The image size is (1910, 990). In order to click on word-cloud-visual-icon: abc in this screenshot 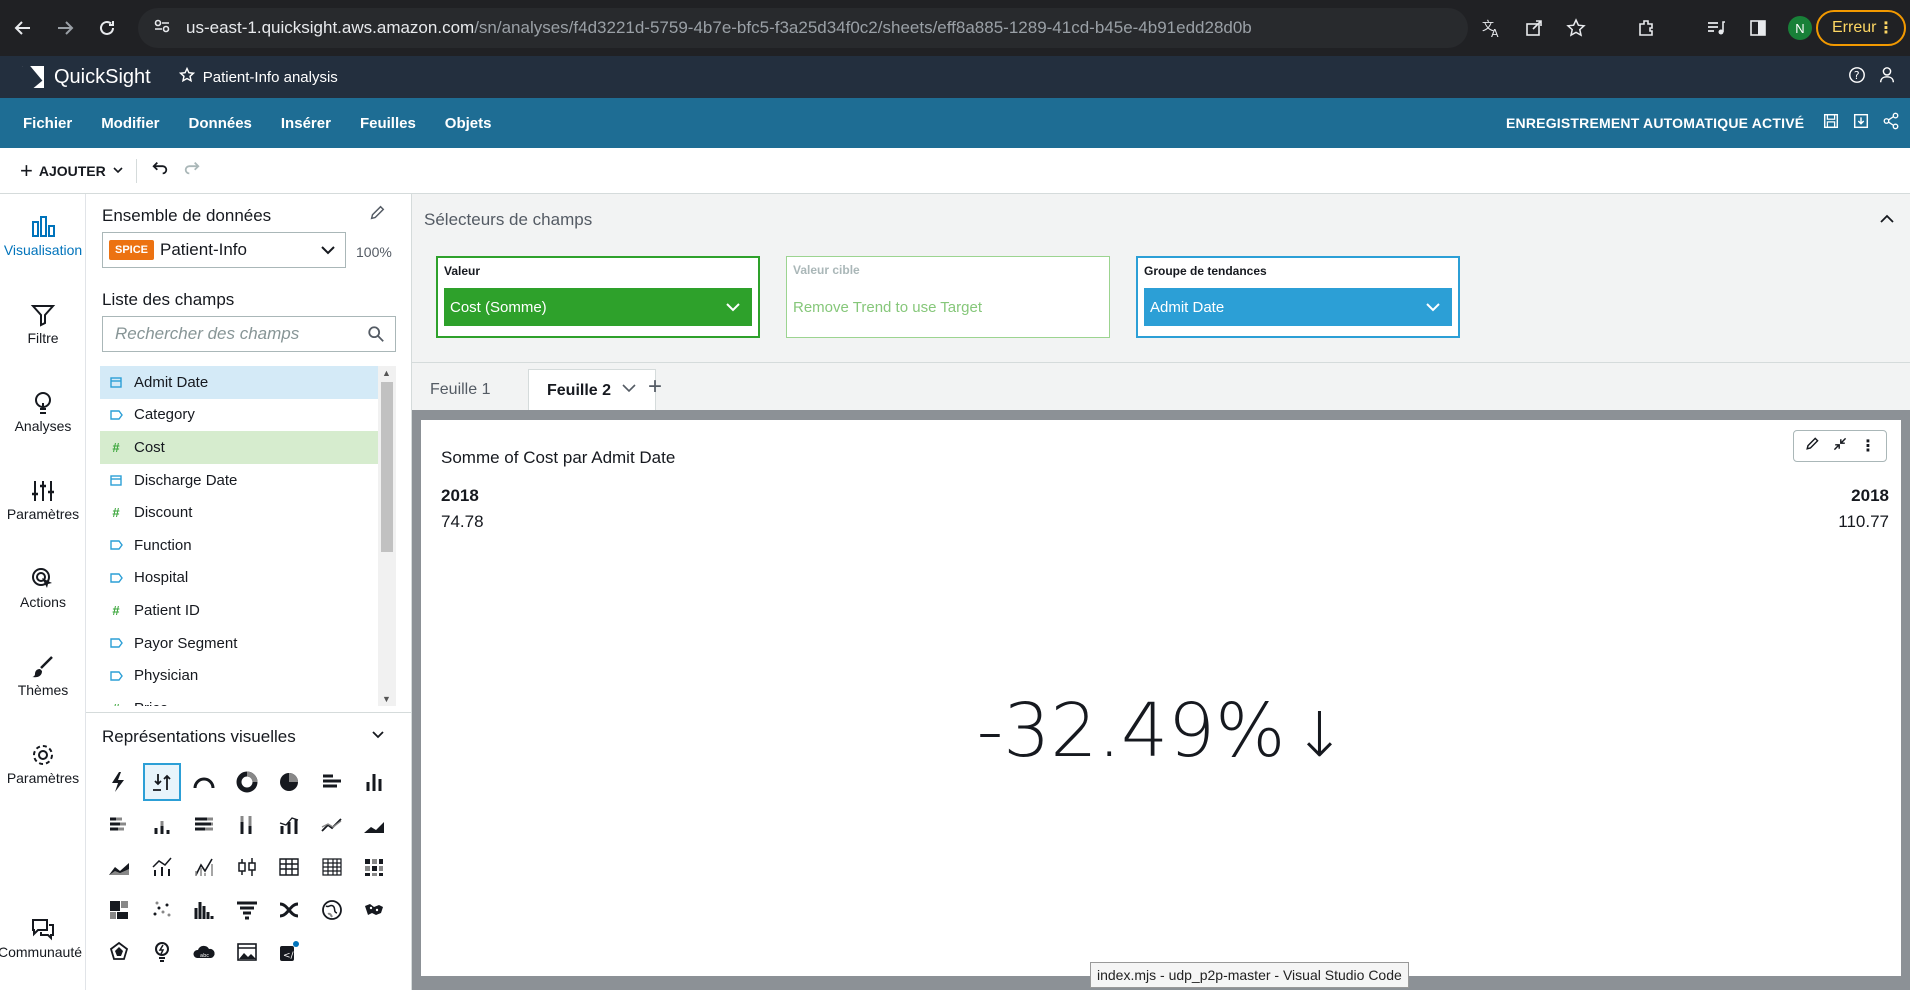, I will do `click(204, 952)`.